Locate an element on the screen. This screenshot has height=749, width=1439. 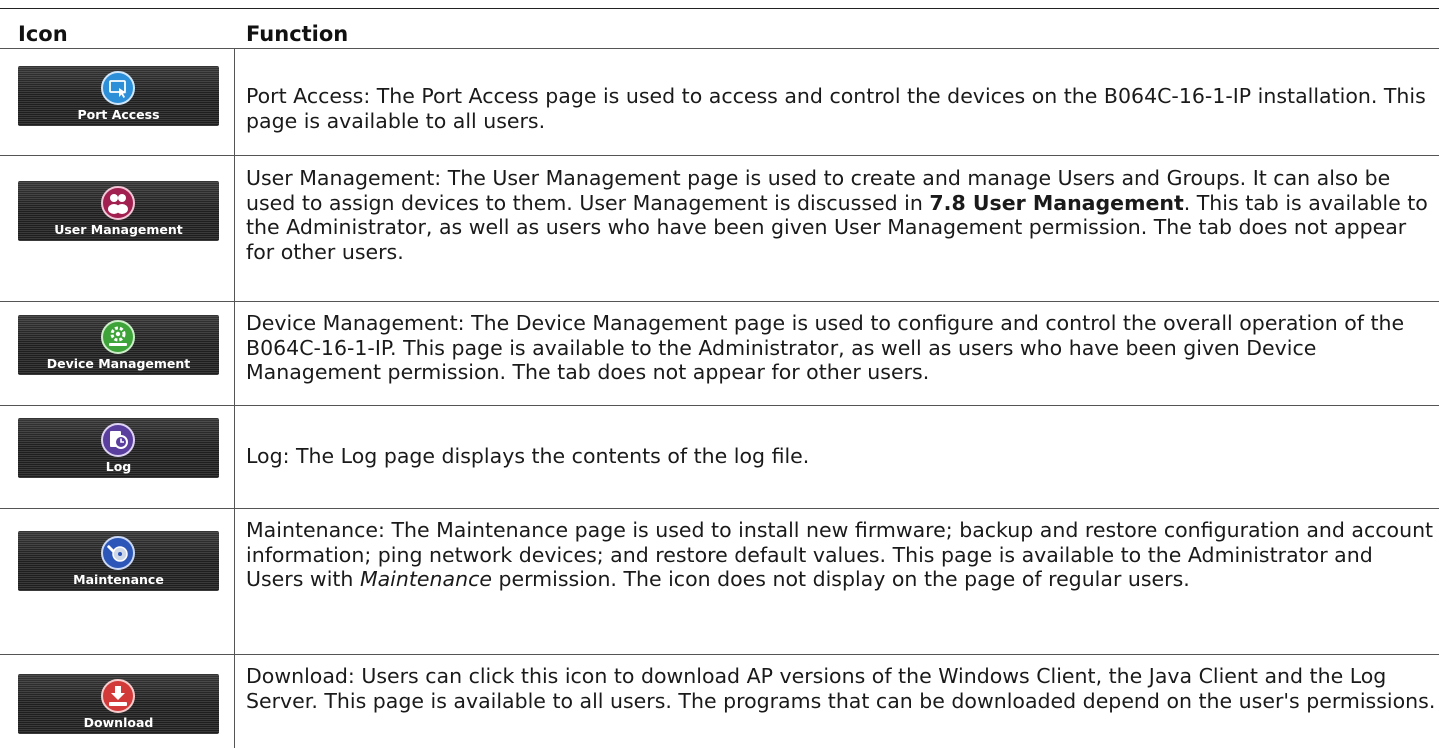
log-tile: Log is located at coordinates (118, 448).